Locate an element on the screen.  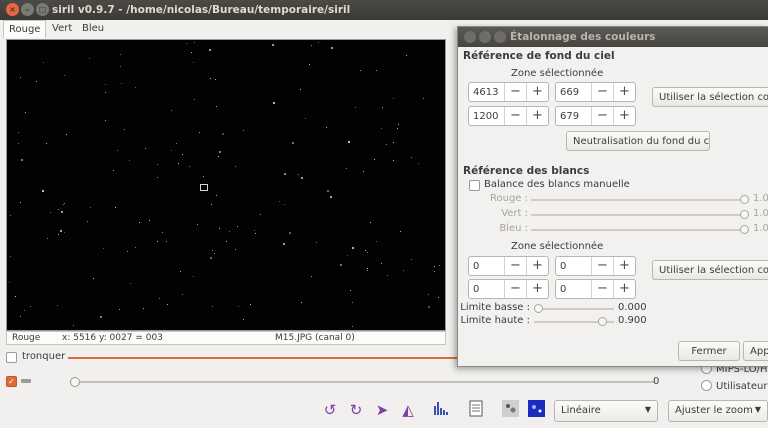
neutralize-background-button: Neutralisation du fond du ciel is located at coordinates (638, 141).